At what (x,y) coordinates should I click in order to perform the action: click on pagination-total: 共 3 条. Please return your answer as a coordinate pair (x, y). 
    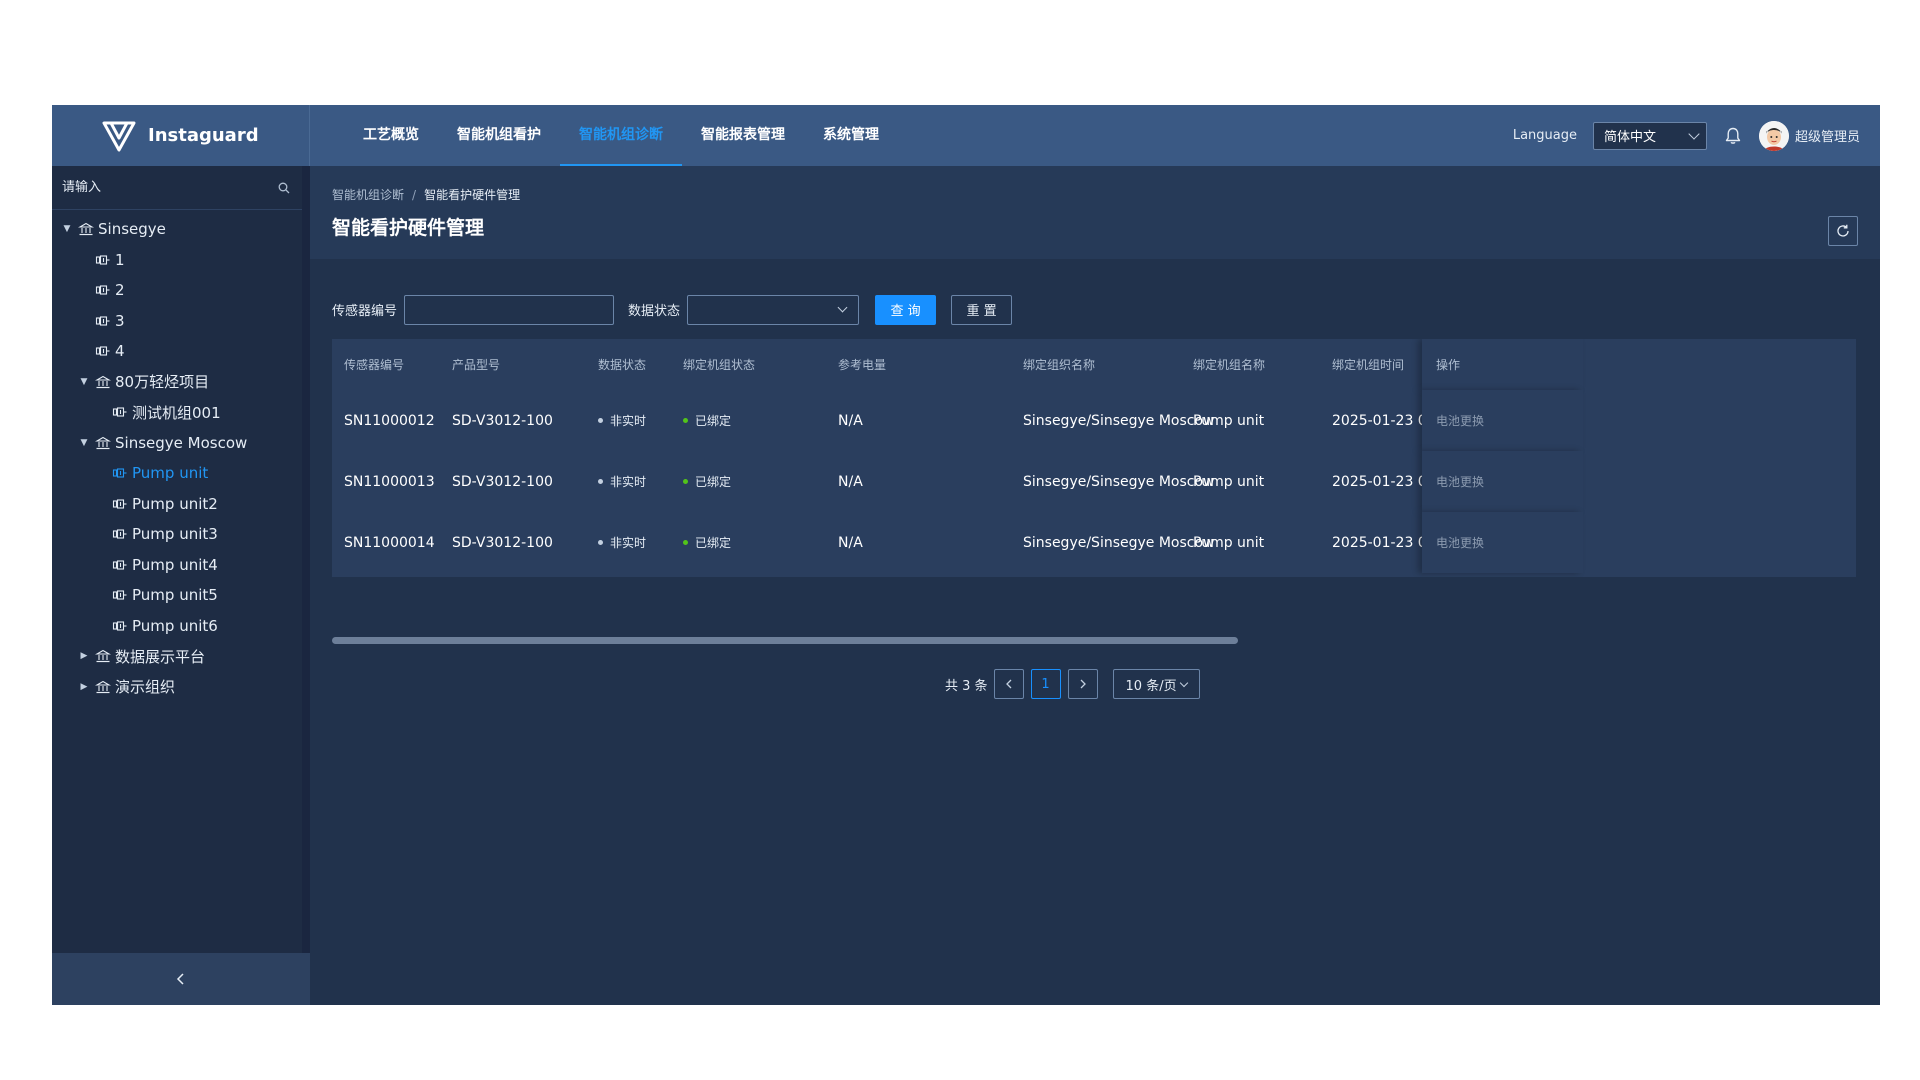
    Looking at the image, I should click on (966, 686).